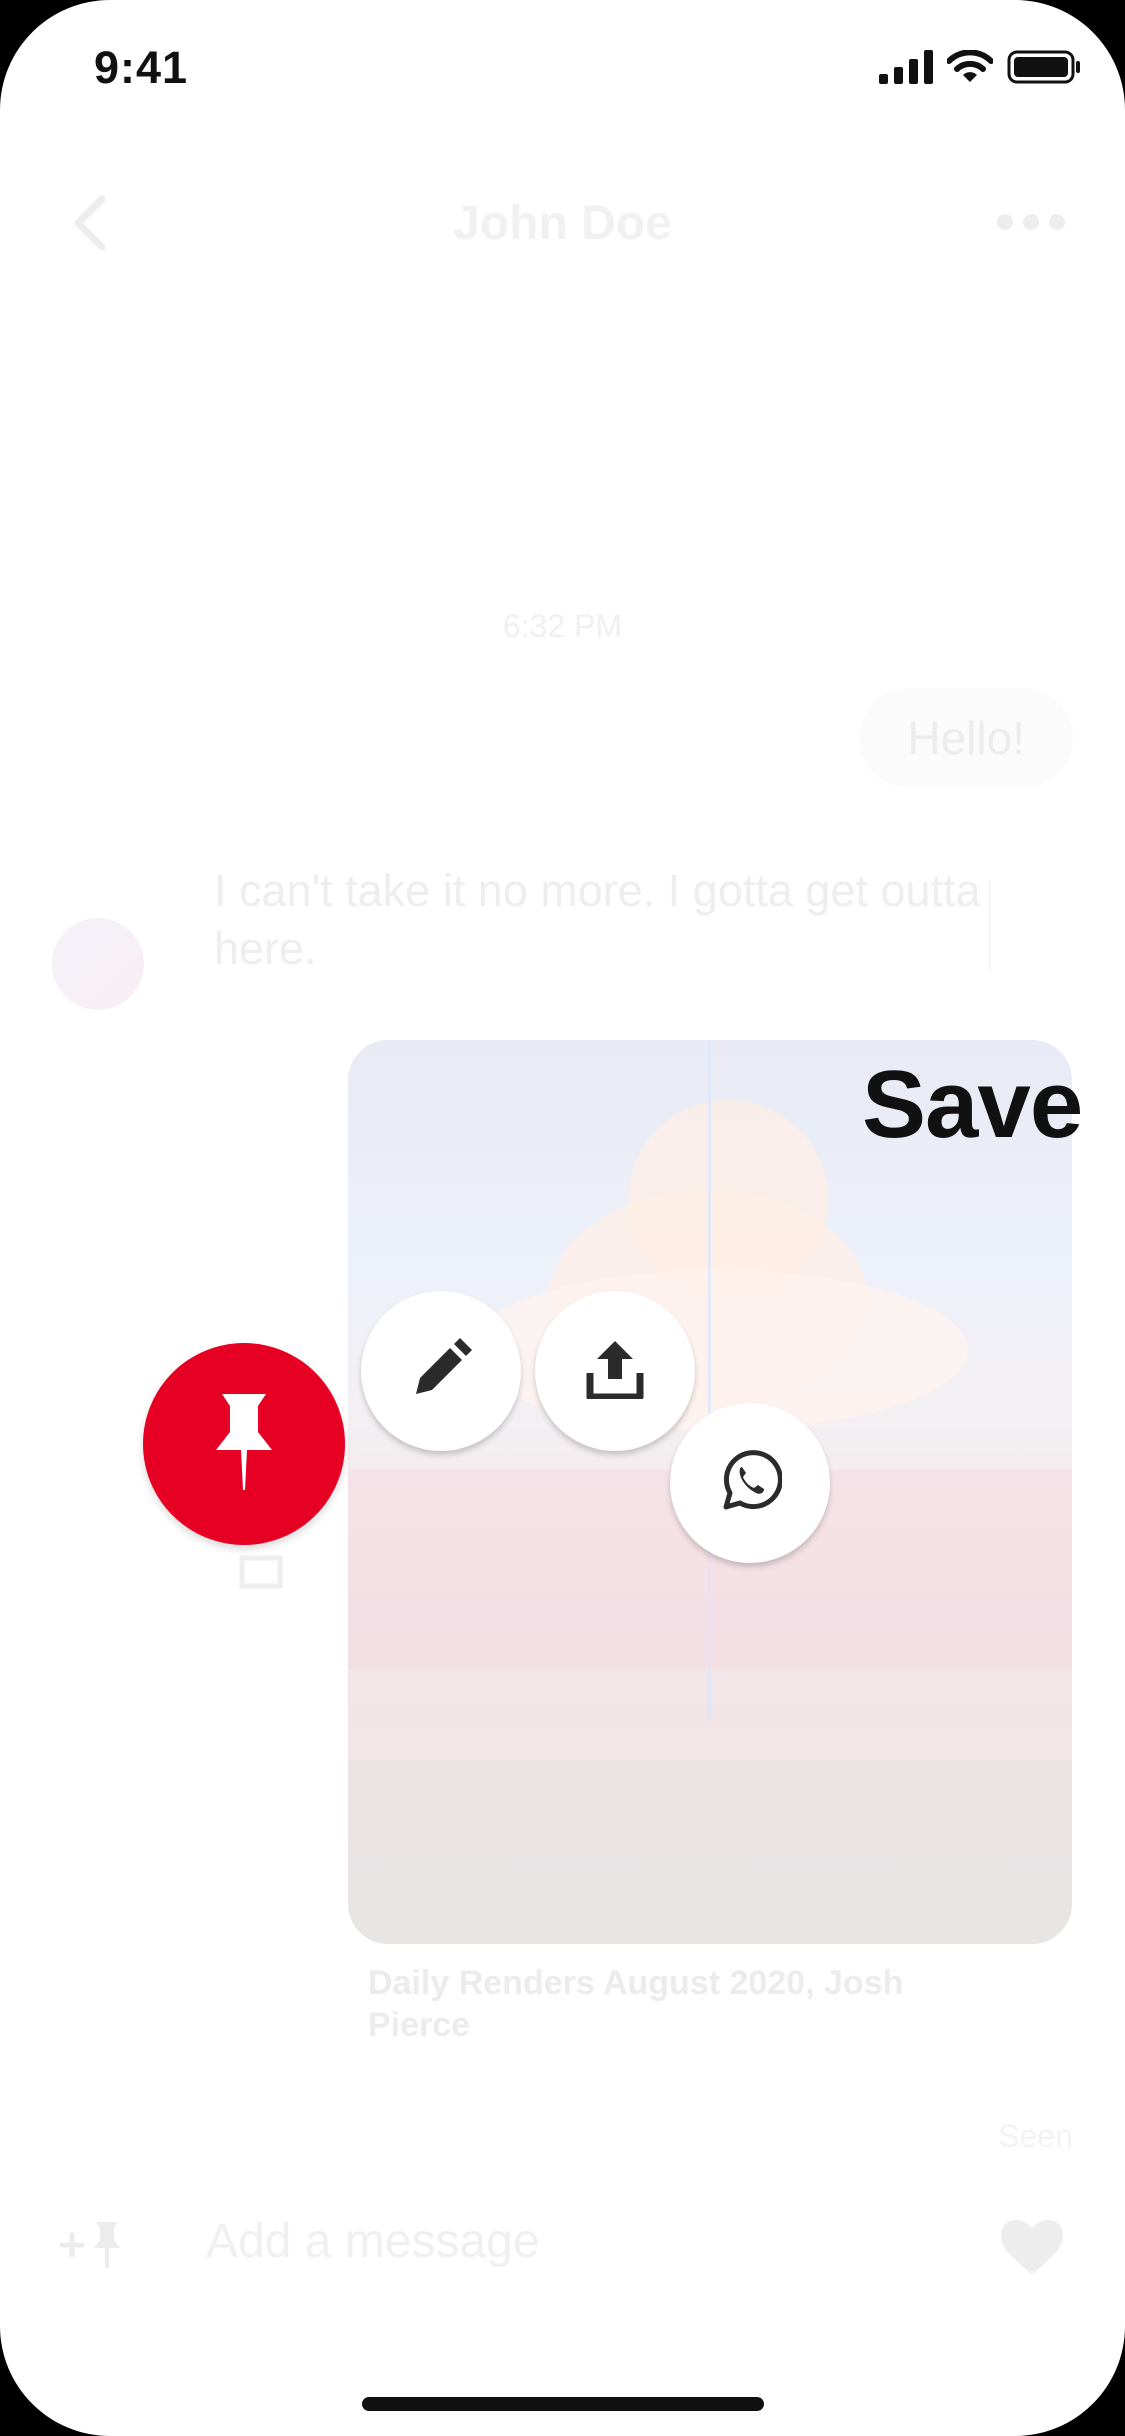  I want to click on share-button, so click(615, 1371).